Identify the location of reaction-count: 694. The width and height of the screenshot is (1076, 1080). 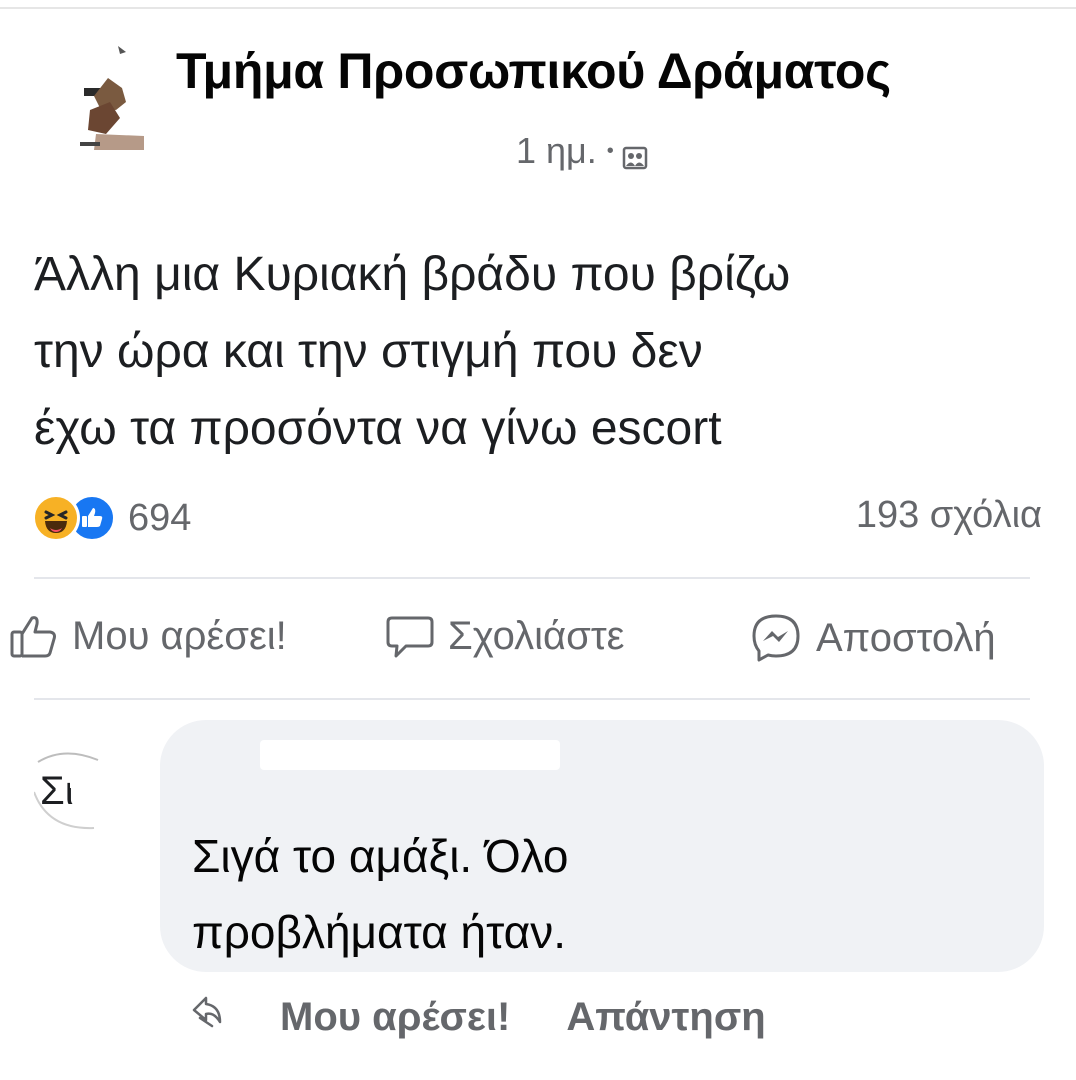
(160, 517).